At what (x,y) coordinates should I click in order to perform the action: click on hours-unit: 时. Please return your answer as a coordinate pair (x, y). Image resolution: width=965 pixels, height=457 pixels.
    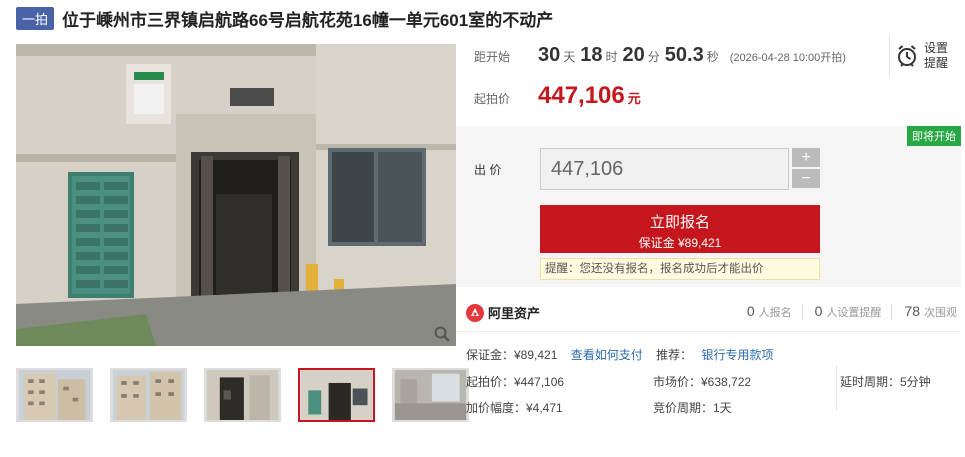
    Looking at the image, I should click on (611, 57).